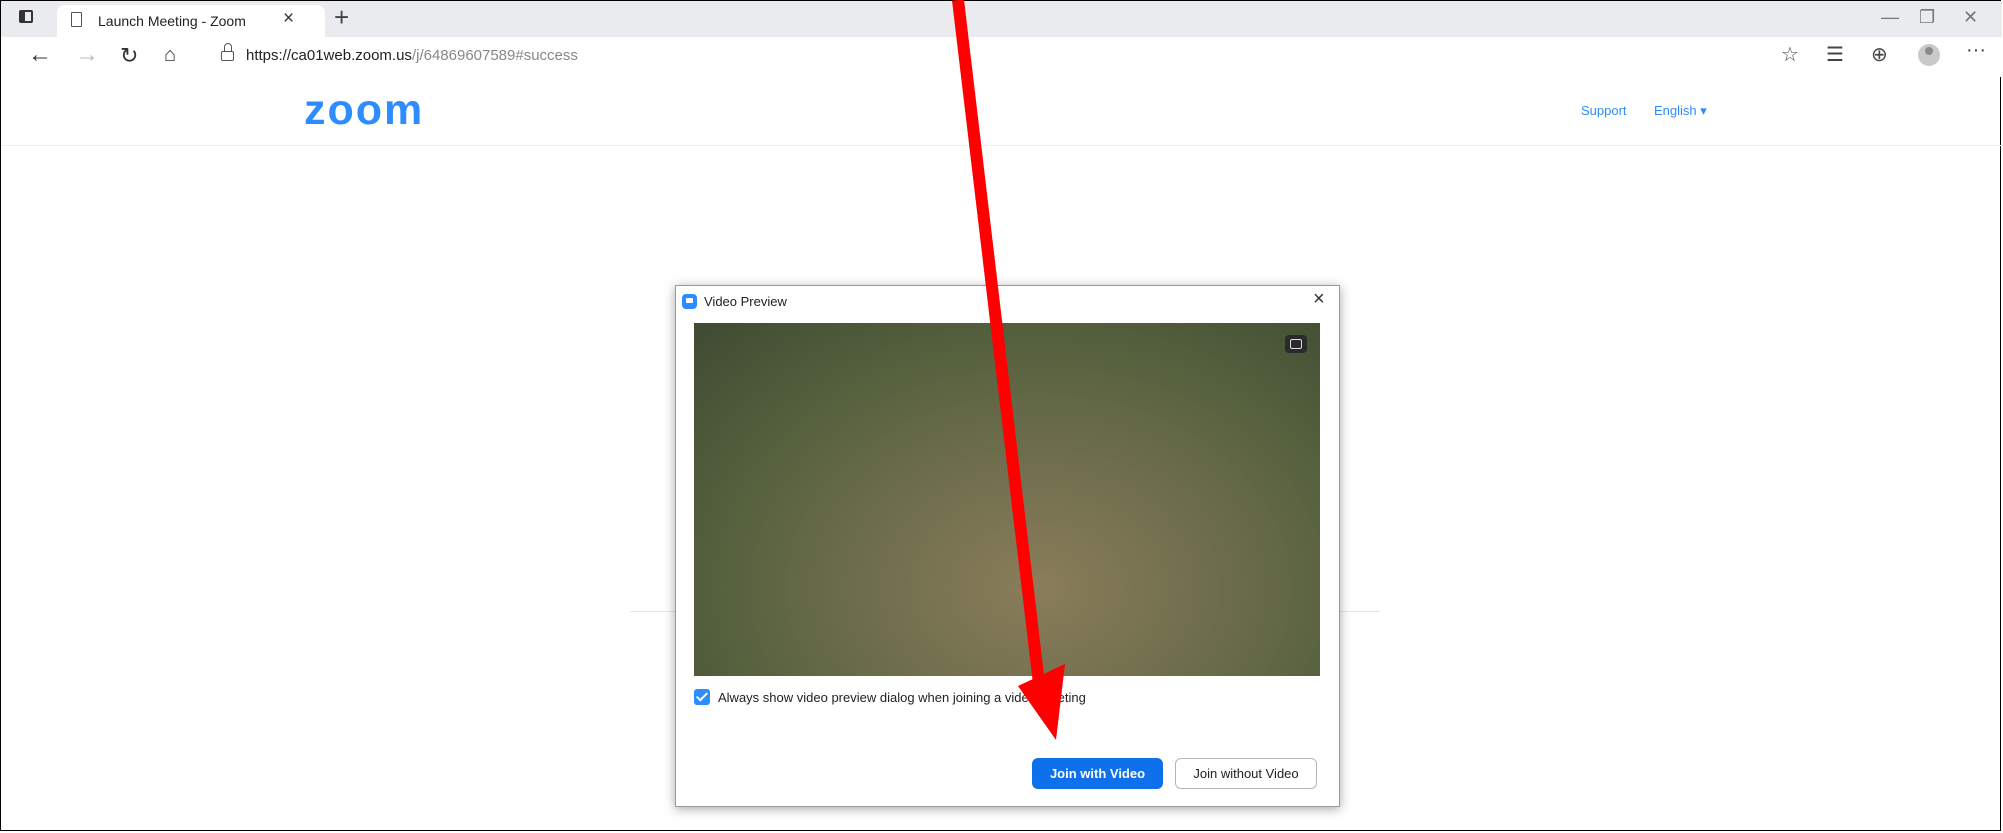  What do you see at coordinates (999, 346) in the screenshot?
I see `annotation-arrow-shaft` at bounding box center [999, 346].